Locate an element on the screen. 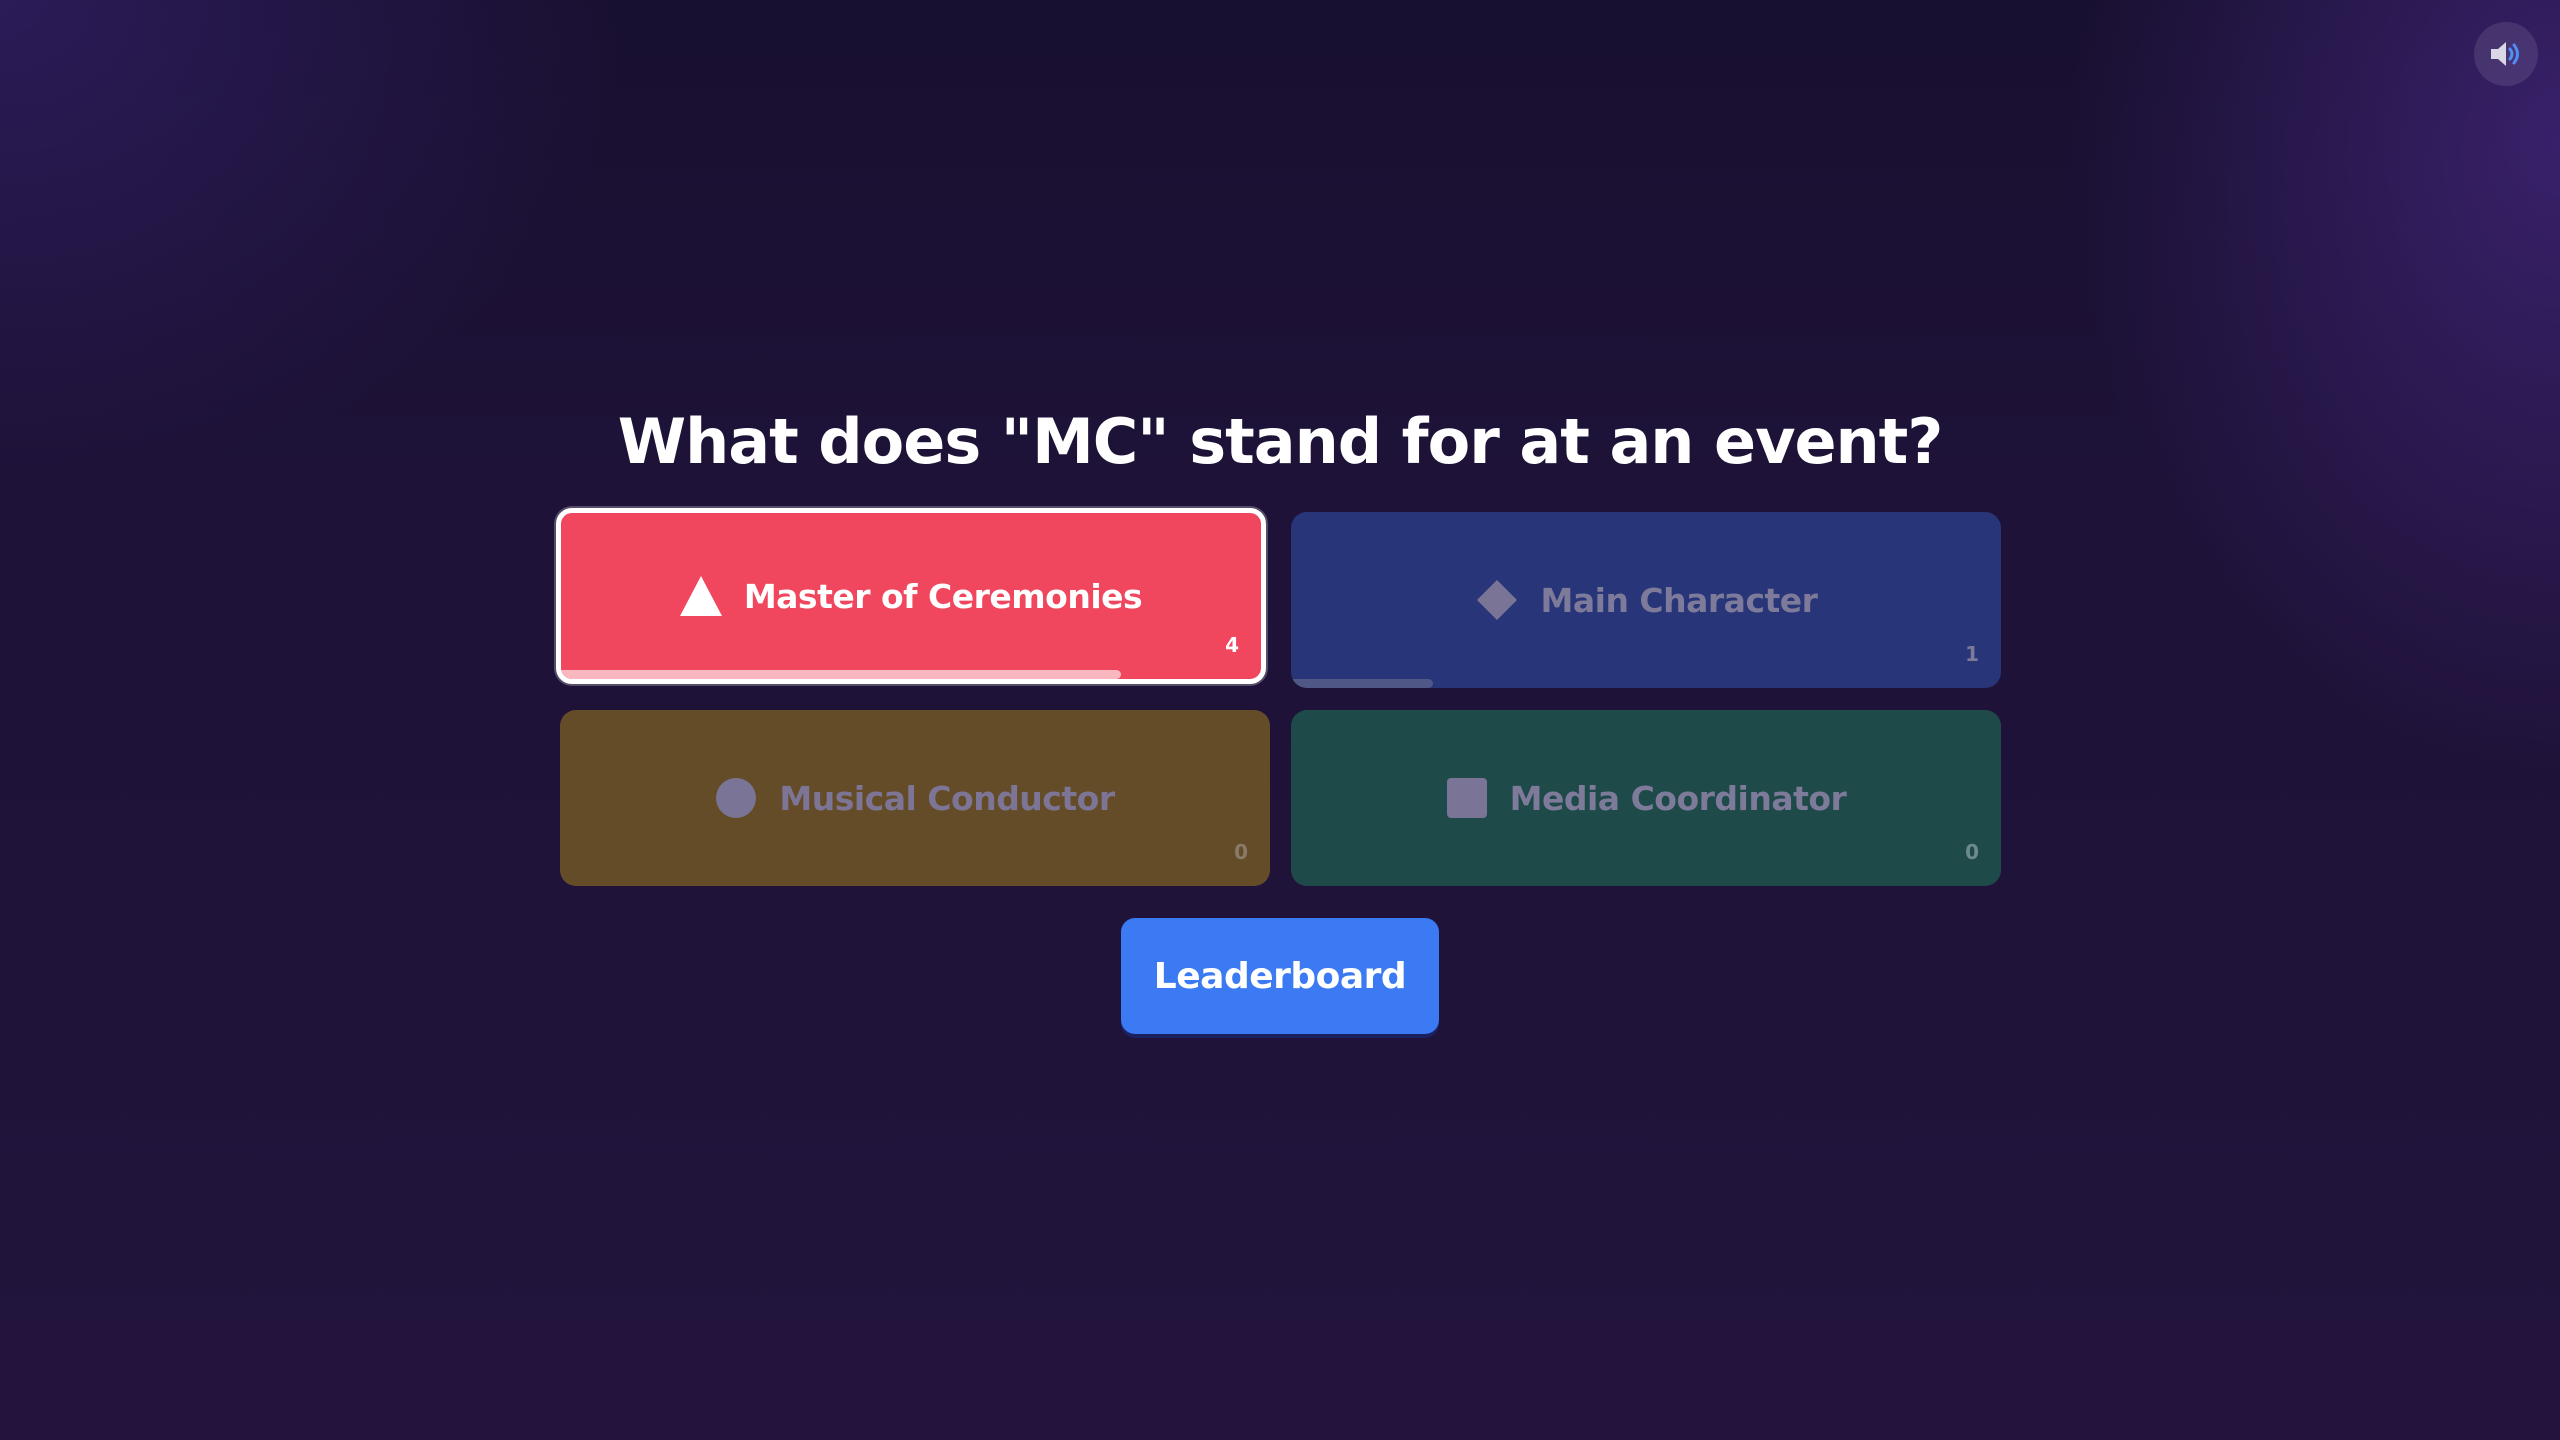  sound-toggle-button is located at coordinates (2506, 54).